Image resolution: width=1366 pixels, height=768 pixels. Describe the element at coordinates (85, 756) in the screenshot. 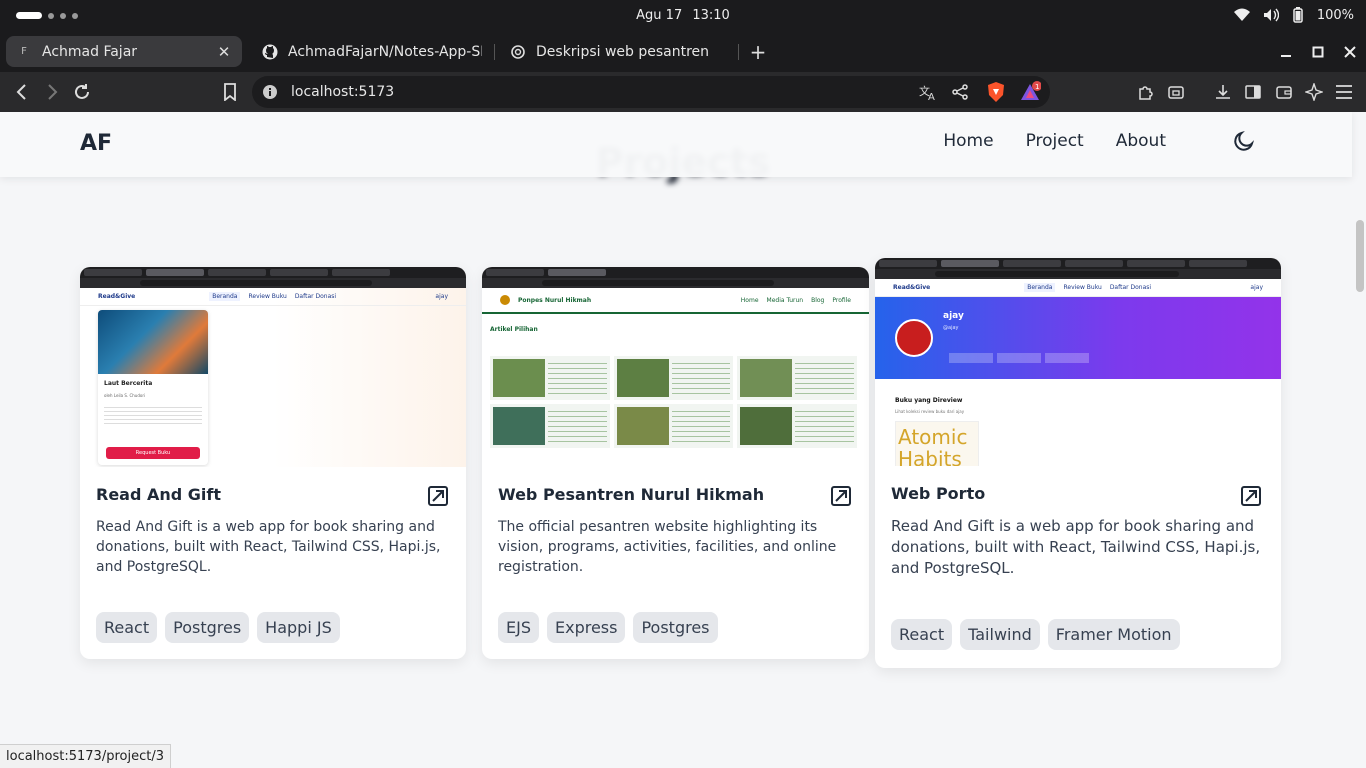

I see `status-bar-url: localhost:5173/project/3` at that location.